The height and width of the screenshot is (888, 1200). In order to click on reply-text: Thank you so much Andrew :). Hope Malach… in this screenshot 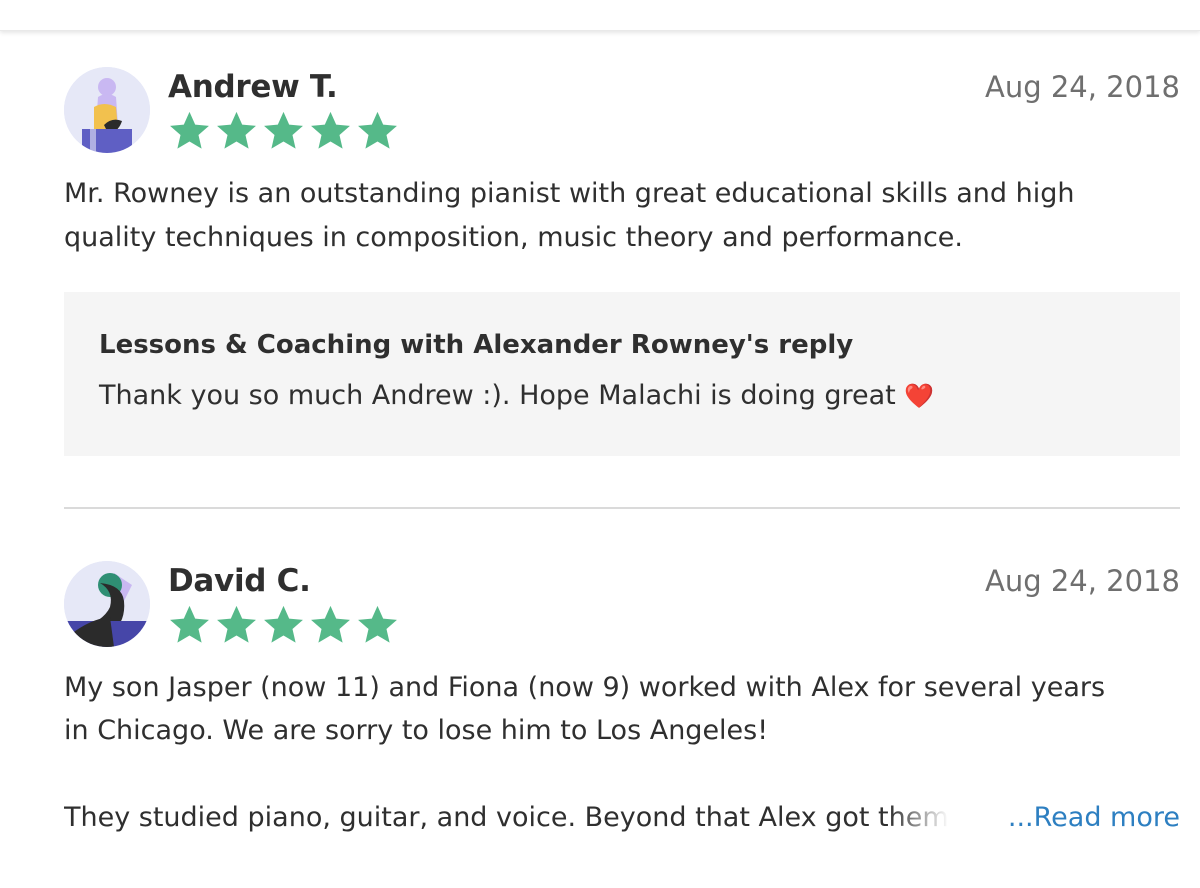, I will do `click(497, 395)`.